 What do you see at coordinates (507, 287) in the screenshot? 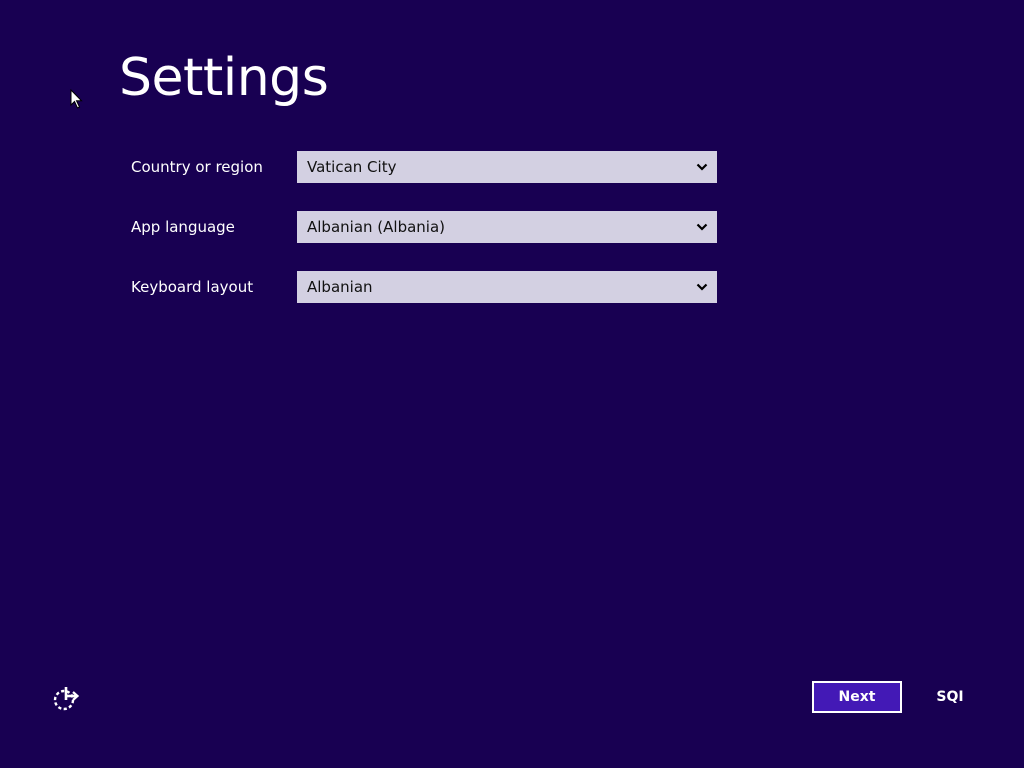
I see `keyboard-layout-select: Albanian` at bounding box center [507, 287].